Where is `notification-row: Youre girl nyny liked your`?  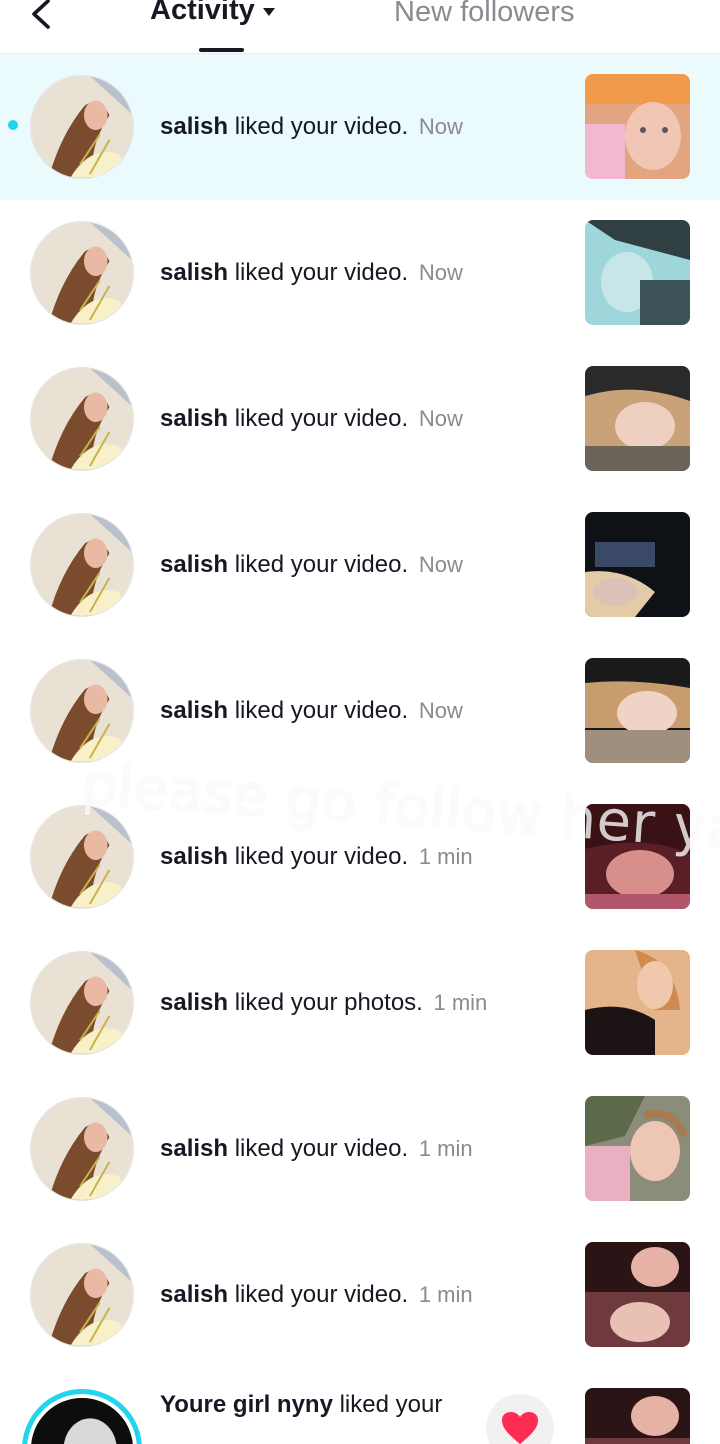
notification-row: Youre girl nyny liked your is located at coordinates (360, 1406).